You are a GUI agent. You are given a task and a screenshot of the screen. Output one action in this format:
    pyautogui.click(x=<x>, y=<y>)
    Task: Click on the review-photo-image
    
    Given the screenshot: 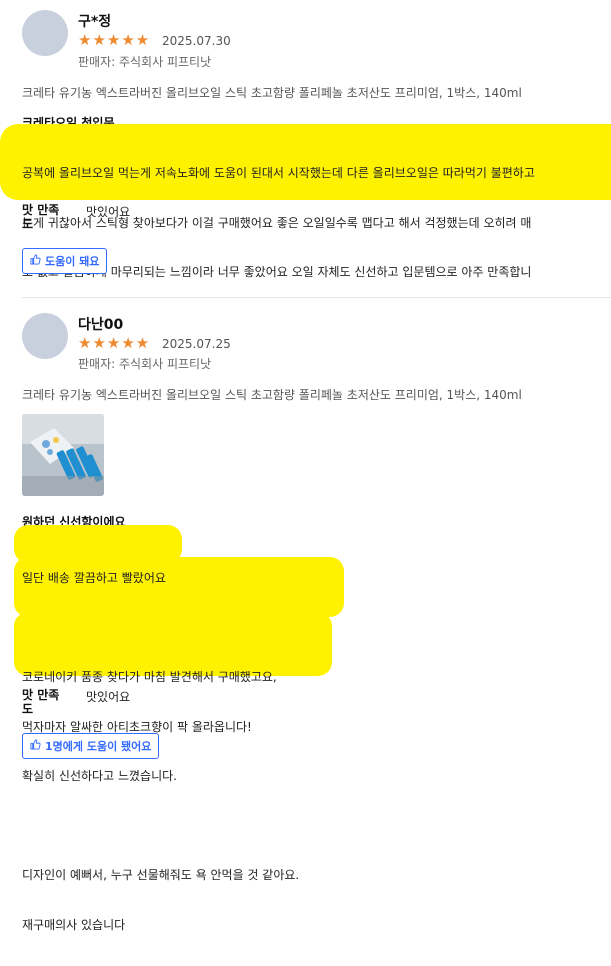 What is the action you would take?
    pyautogui.click(x=63, y=455)
    